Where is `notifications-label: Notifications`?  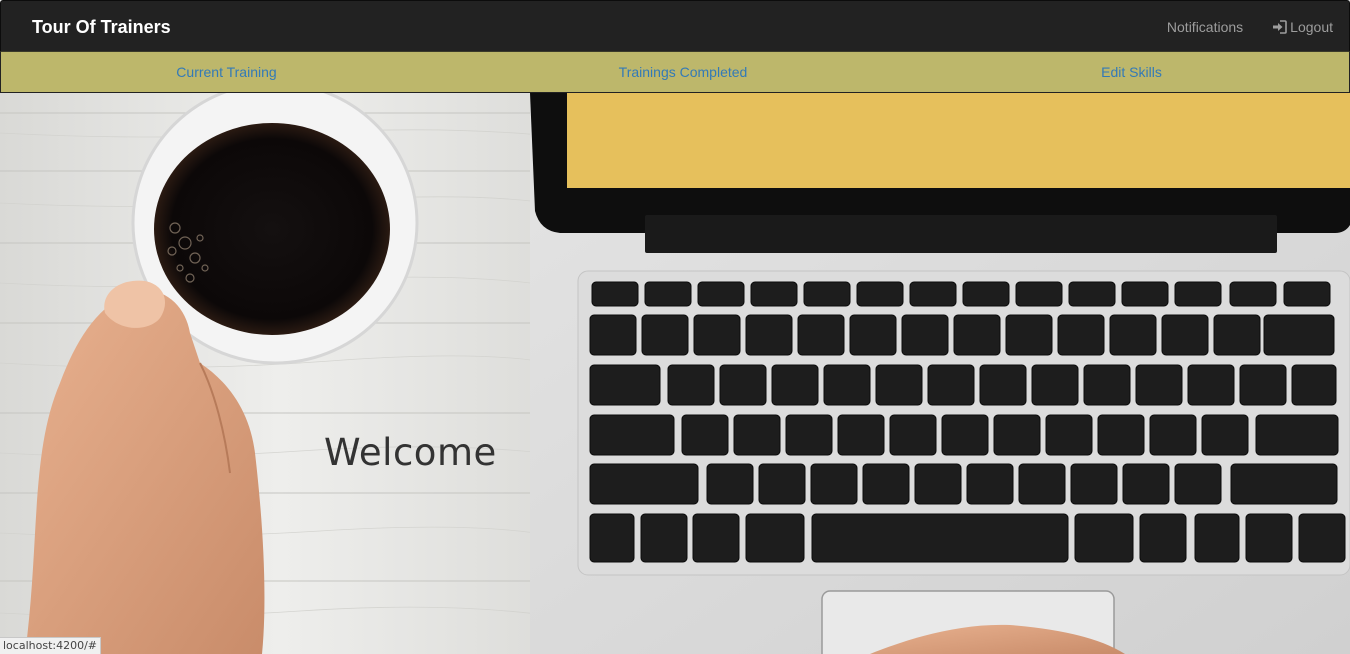
notifications-label: Notifications is located at coordinates (1205, 27).